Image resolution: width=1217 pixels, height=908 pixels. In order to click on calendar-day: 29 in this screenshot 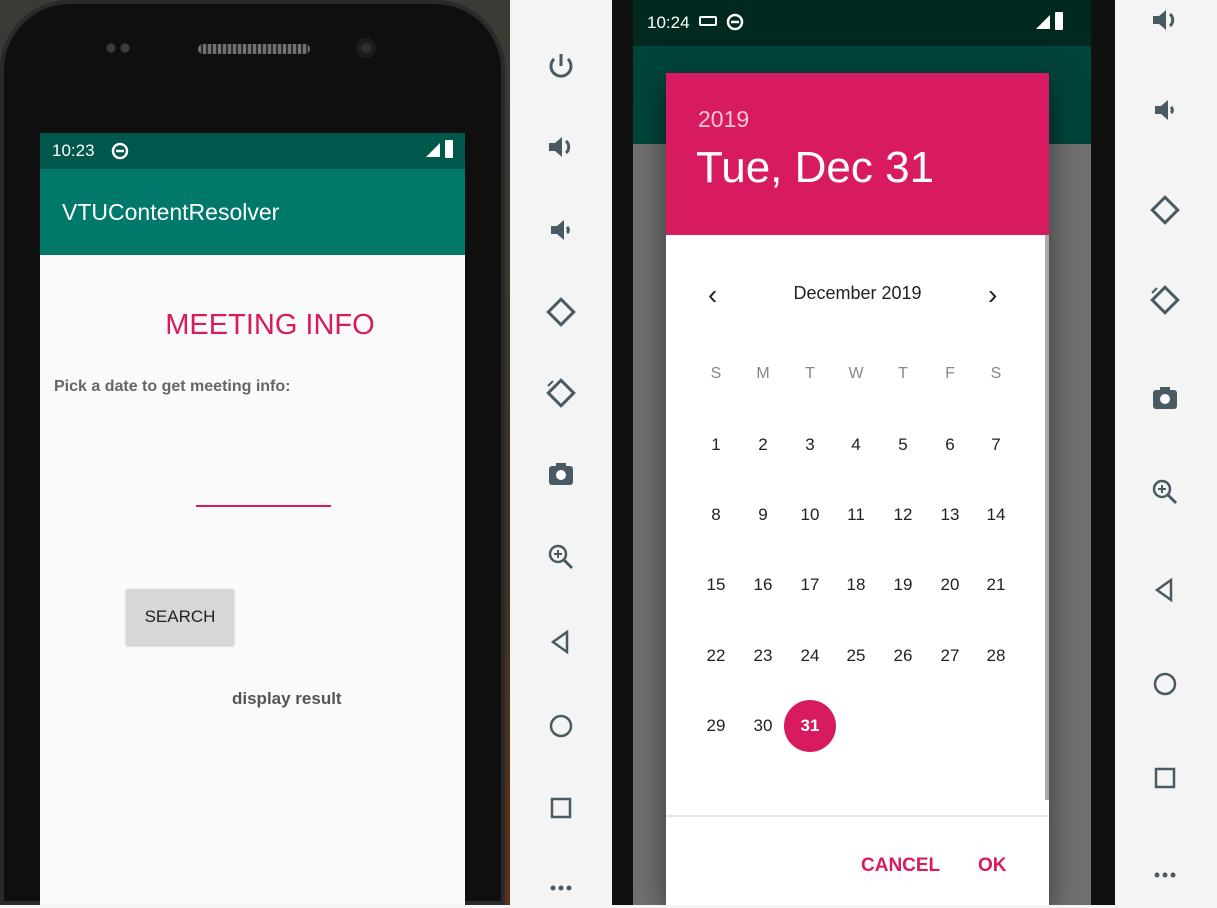, I will do `click(716, 726)`.